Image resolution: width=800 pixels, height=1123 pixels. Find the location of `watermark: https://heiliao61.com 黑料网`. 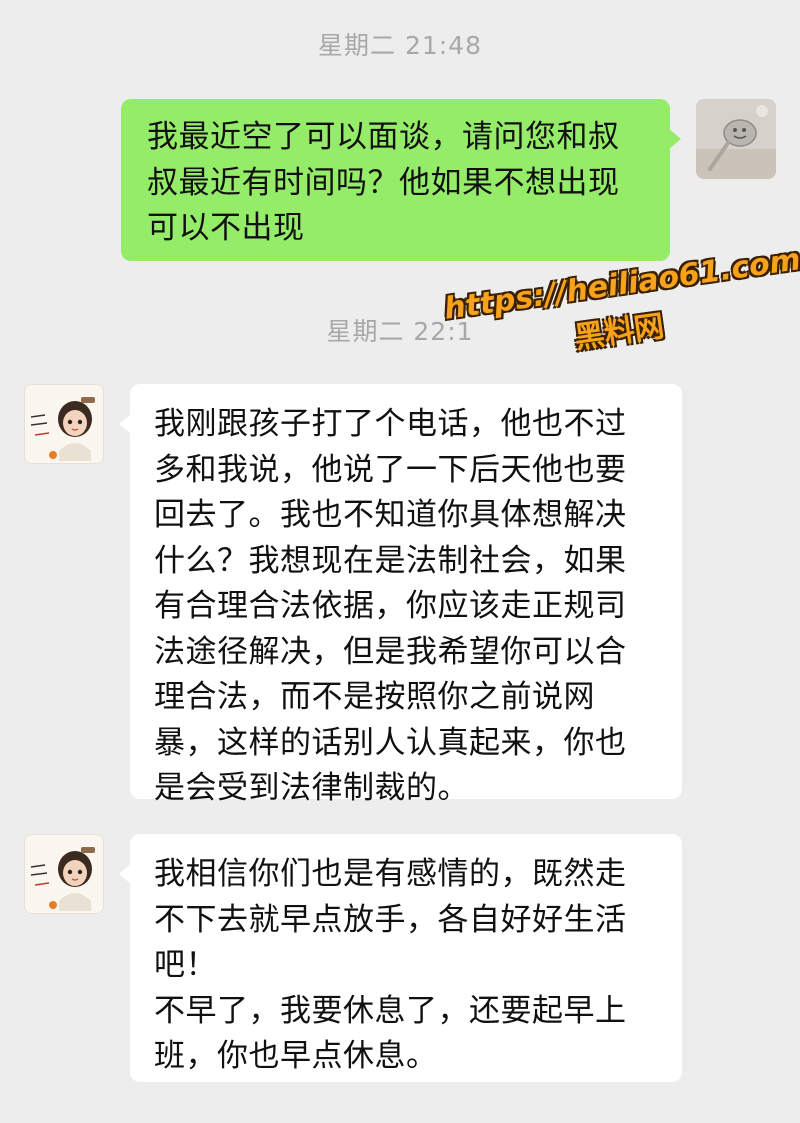

watermark: https://heiliao61.com 黑料网 is located at coordinates (621, 321).